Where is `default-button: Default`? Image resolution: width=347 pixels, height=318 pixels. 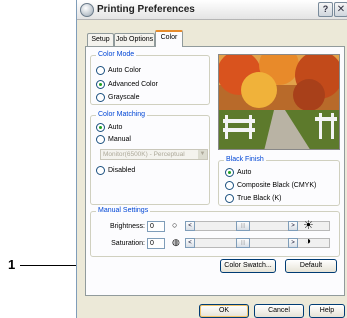
default-button: Default is located at coordinates (311, 266).